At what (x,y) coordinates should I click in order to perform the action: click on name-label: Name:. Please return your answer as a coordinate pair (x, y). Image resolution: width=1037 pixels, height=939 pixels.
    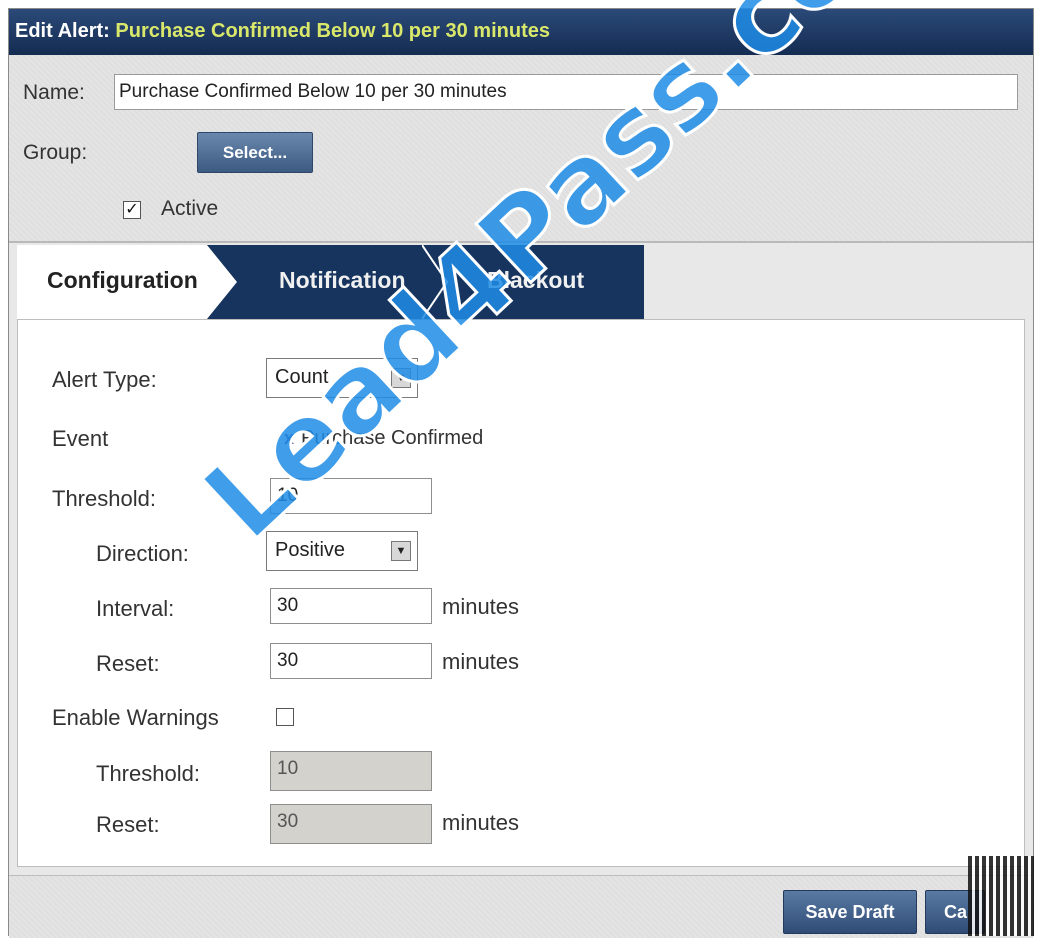
    Looking at the image, I should click on (54, 92).